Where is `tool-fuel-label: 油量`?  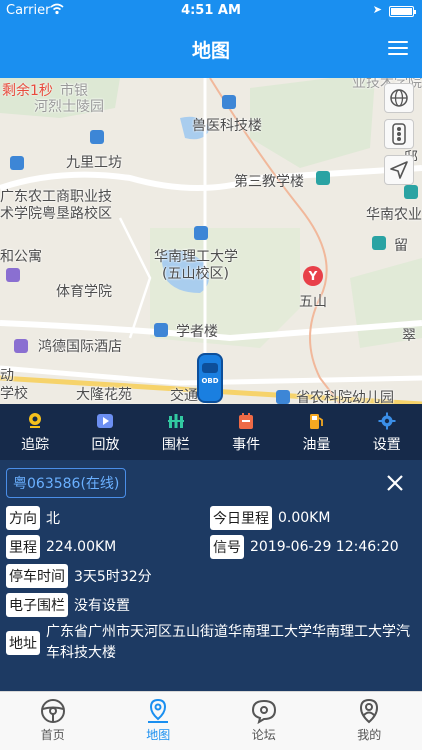
tool-fuel-label: 油量 is located at coordinates (316, 445).